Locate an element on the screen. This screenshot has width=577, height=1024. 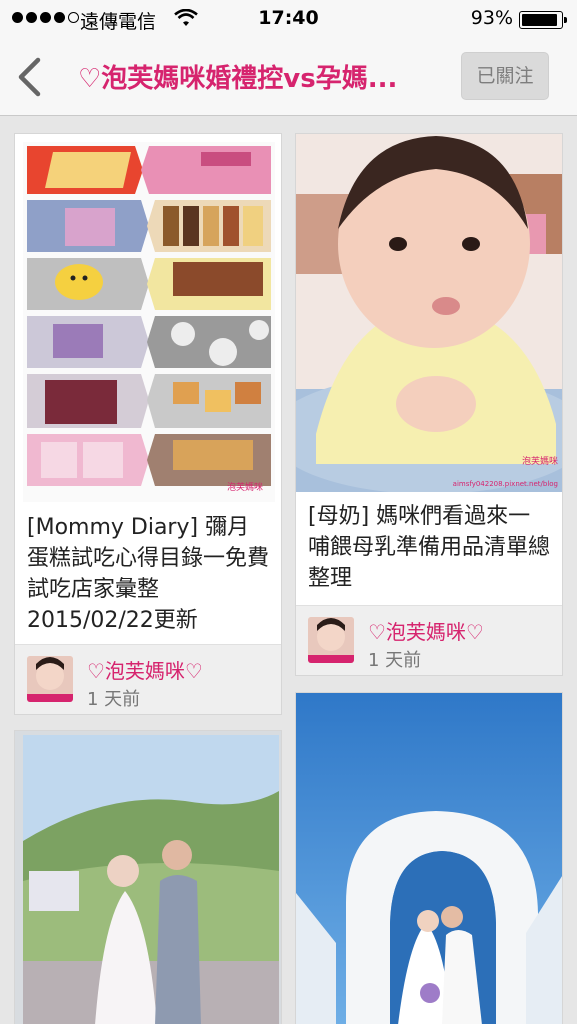
wedding-photo-arch-image is located at coordinates (429, 858).